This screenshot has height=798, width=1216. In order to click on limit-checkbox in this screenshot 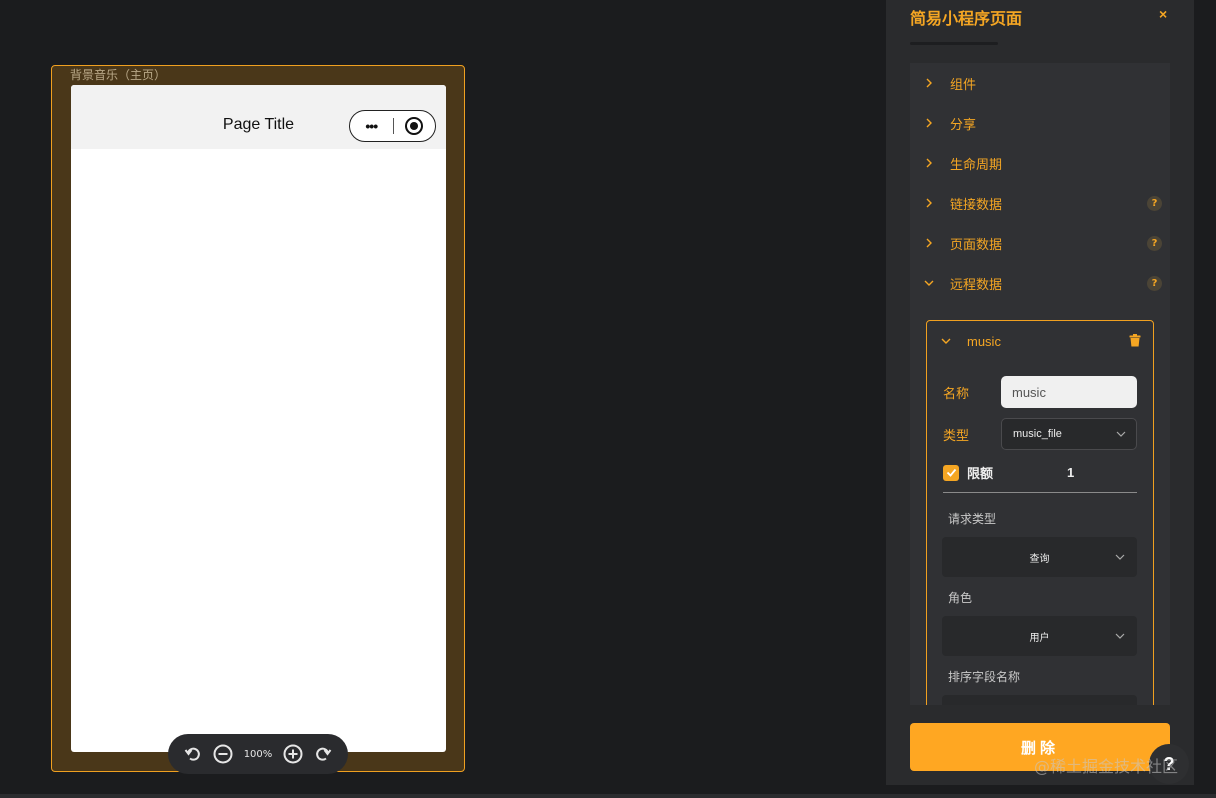, I will do `click(951, 472)`.